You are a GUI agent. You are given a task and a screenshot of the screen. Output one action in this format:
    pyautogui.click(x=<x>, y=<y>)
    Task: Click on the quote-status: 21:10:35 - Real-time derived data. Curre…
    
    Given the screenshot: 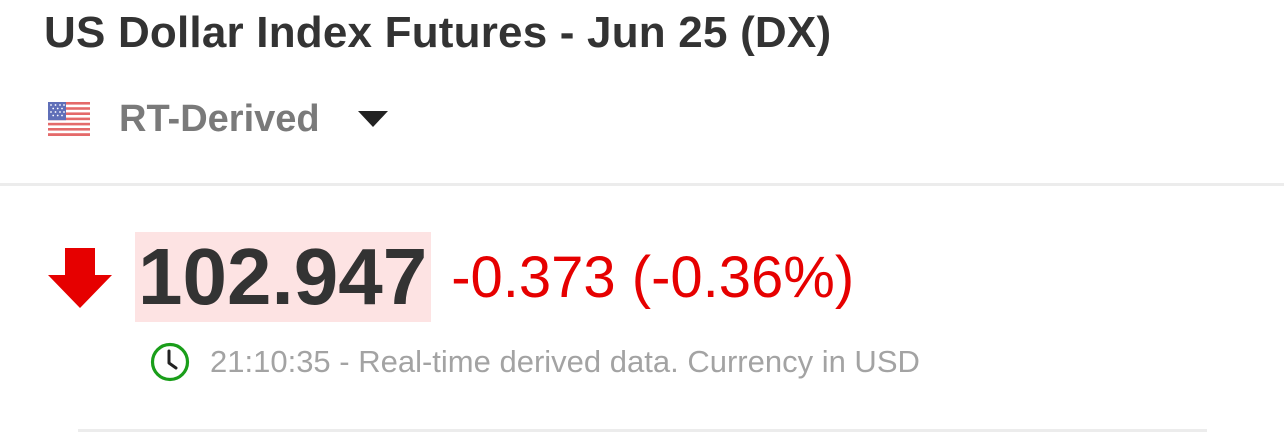 What is the action you would take?
    pyautogui.click(x=535, y=362)
    